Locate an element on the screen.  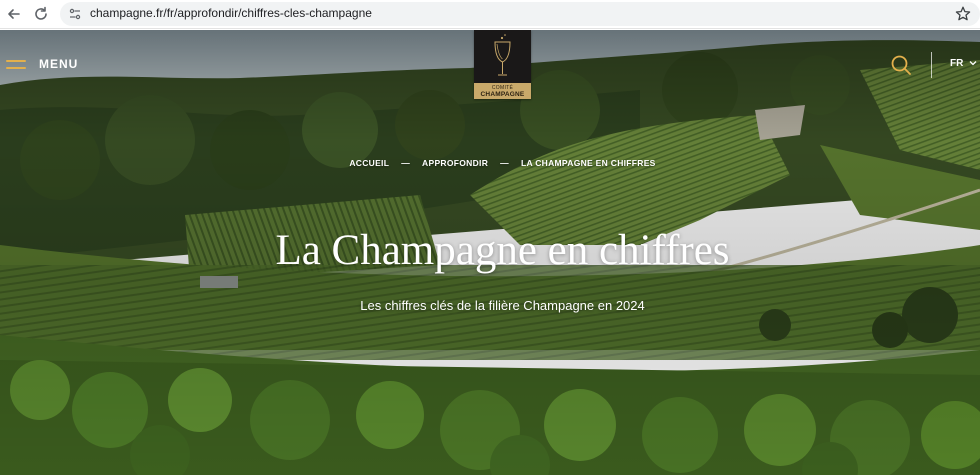
logo-label: COMITÉ CHAMPAGNE is located at coordinates (502, 91).